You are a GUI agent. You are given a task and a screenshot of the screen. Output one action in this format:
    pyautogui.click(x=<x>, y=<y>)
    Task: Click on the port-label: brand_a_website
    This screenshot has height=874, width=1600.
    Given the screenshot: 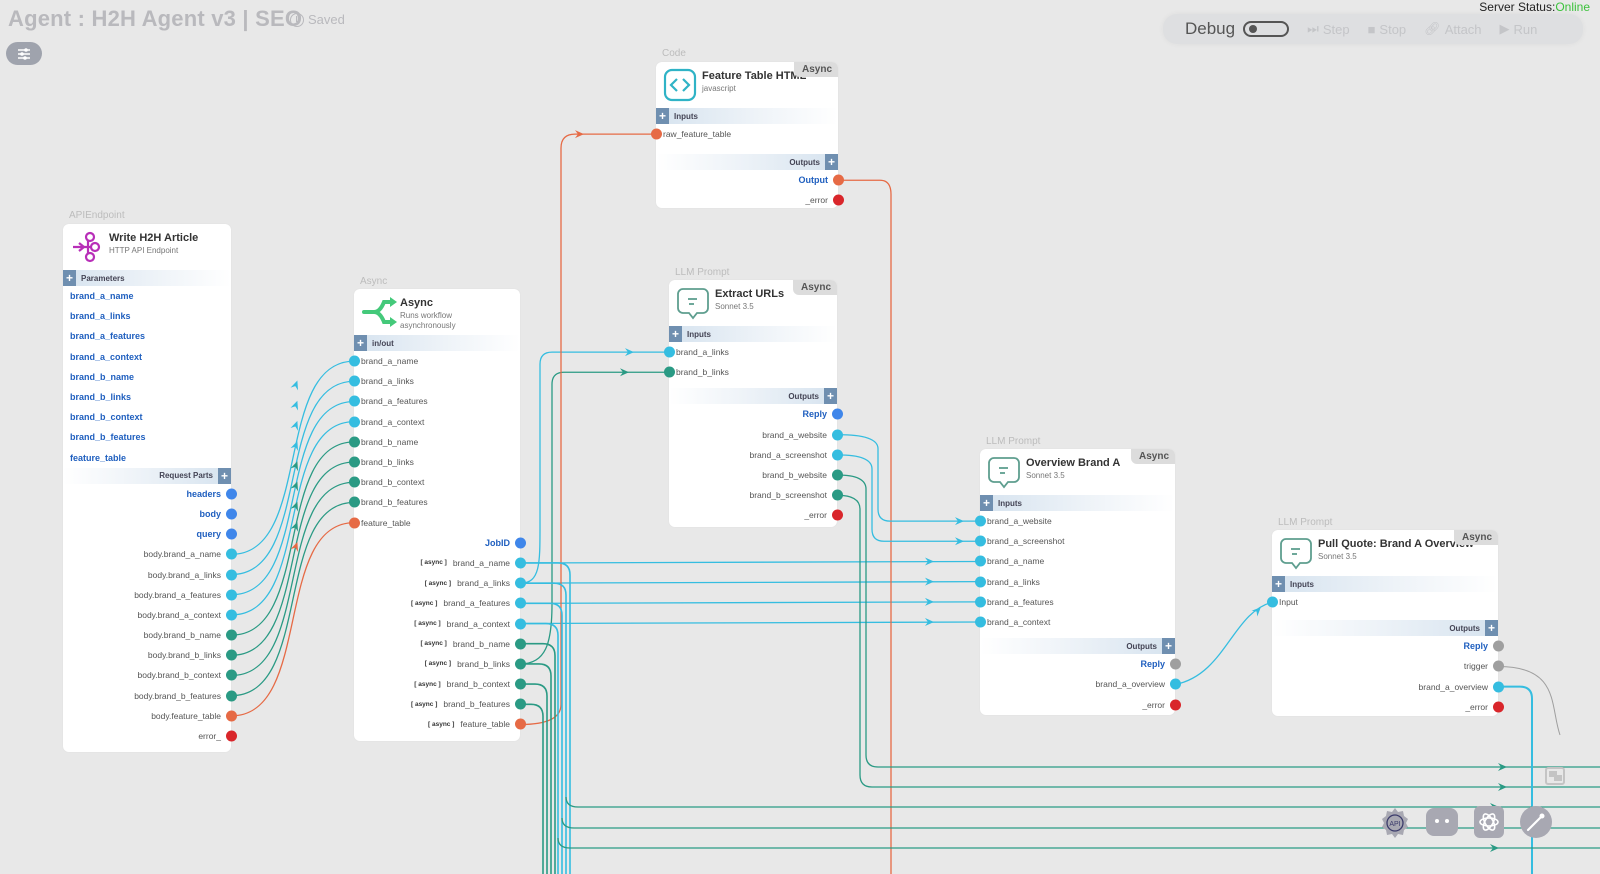 What is the action you would take?
    pyautogui.click(x=794, y=434)
    